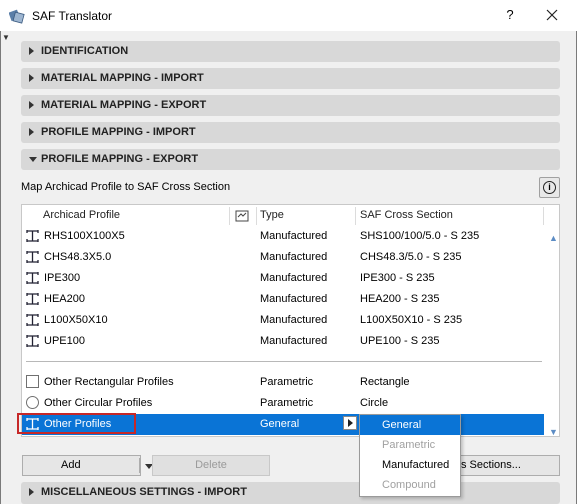  Describe the element at coordinates (410, 465) in the screenshot. I see `menu-item-manufactured: Manufactured` at that location.